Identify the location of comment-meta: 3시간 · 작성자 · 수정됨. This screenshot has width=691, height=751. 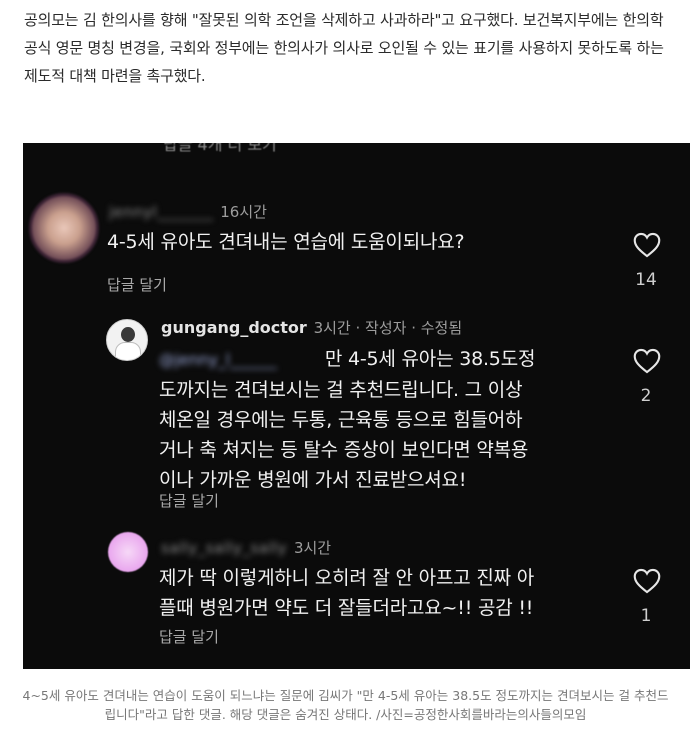
(388, 328).